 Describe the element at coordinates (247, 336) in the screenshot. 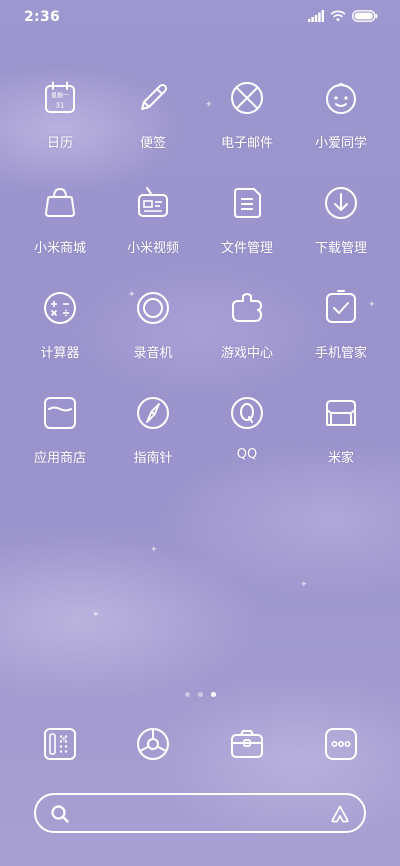

I see `app-game-center: 游戏中心` at that location.